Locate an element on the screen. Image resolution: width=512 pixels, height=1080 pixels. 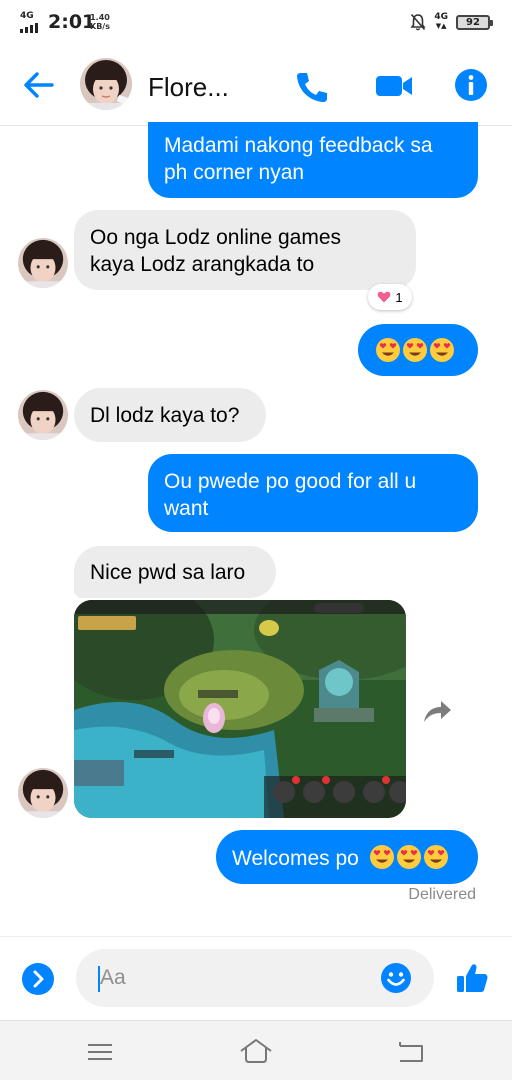
contact-avatar is located at coordinates (106, 84).